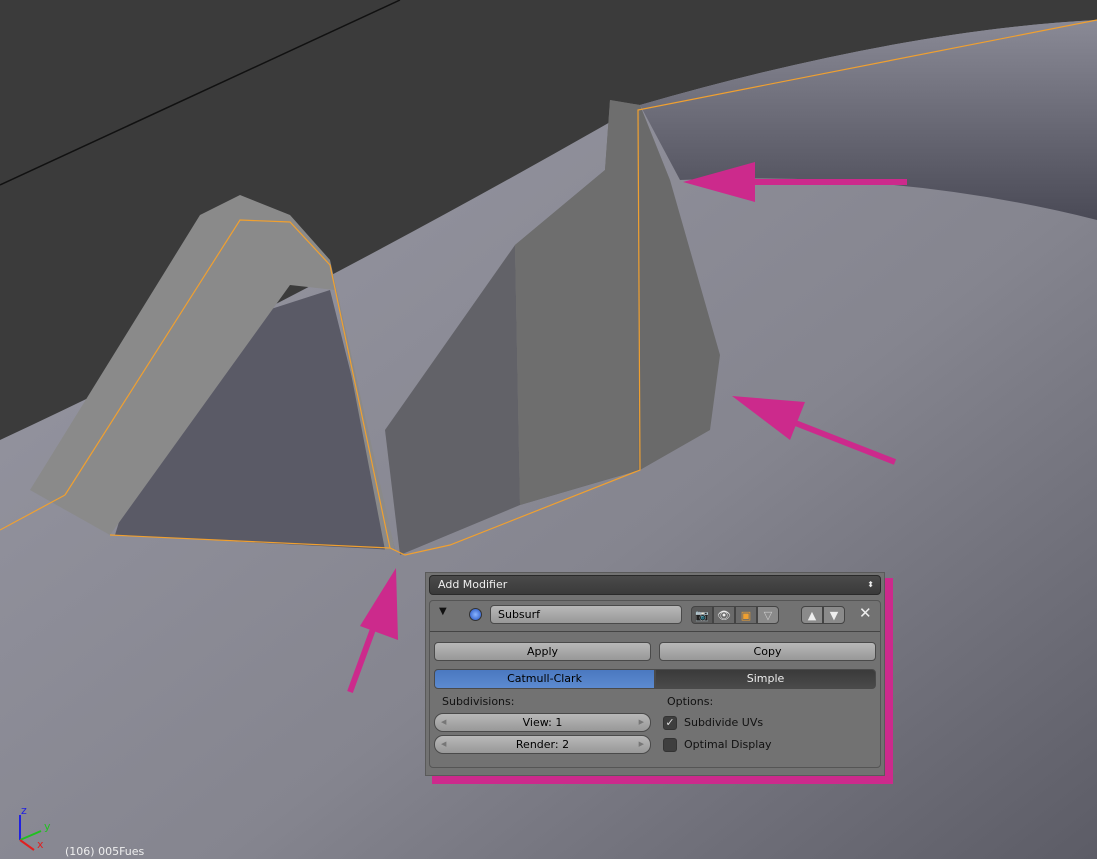 This screenshot has width=1097, height=859. Describe the element at coordinates (724, 722) in the screenshot. I see `subdivide-uvs-label: Subdivide UVs` at that location.